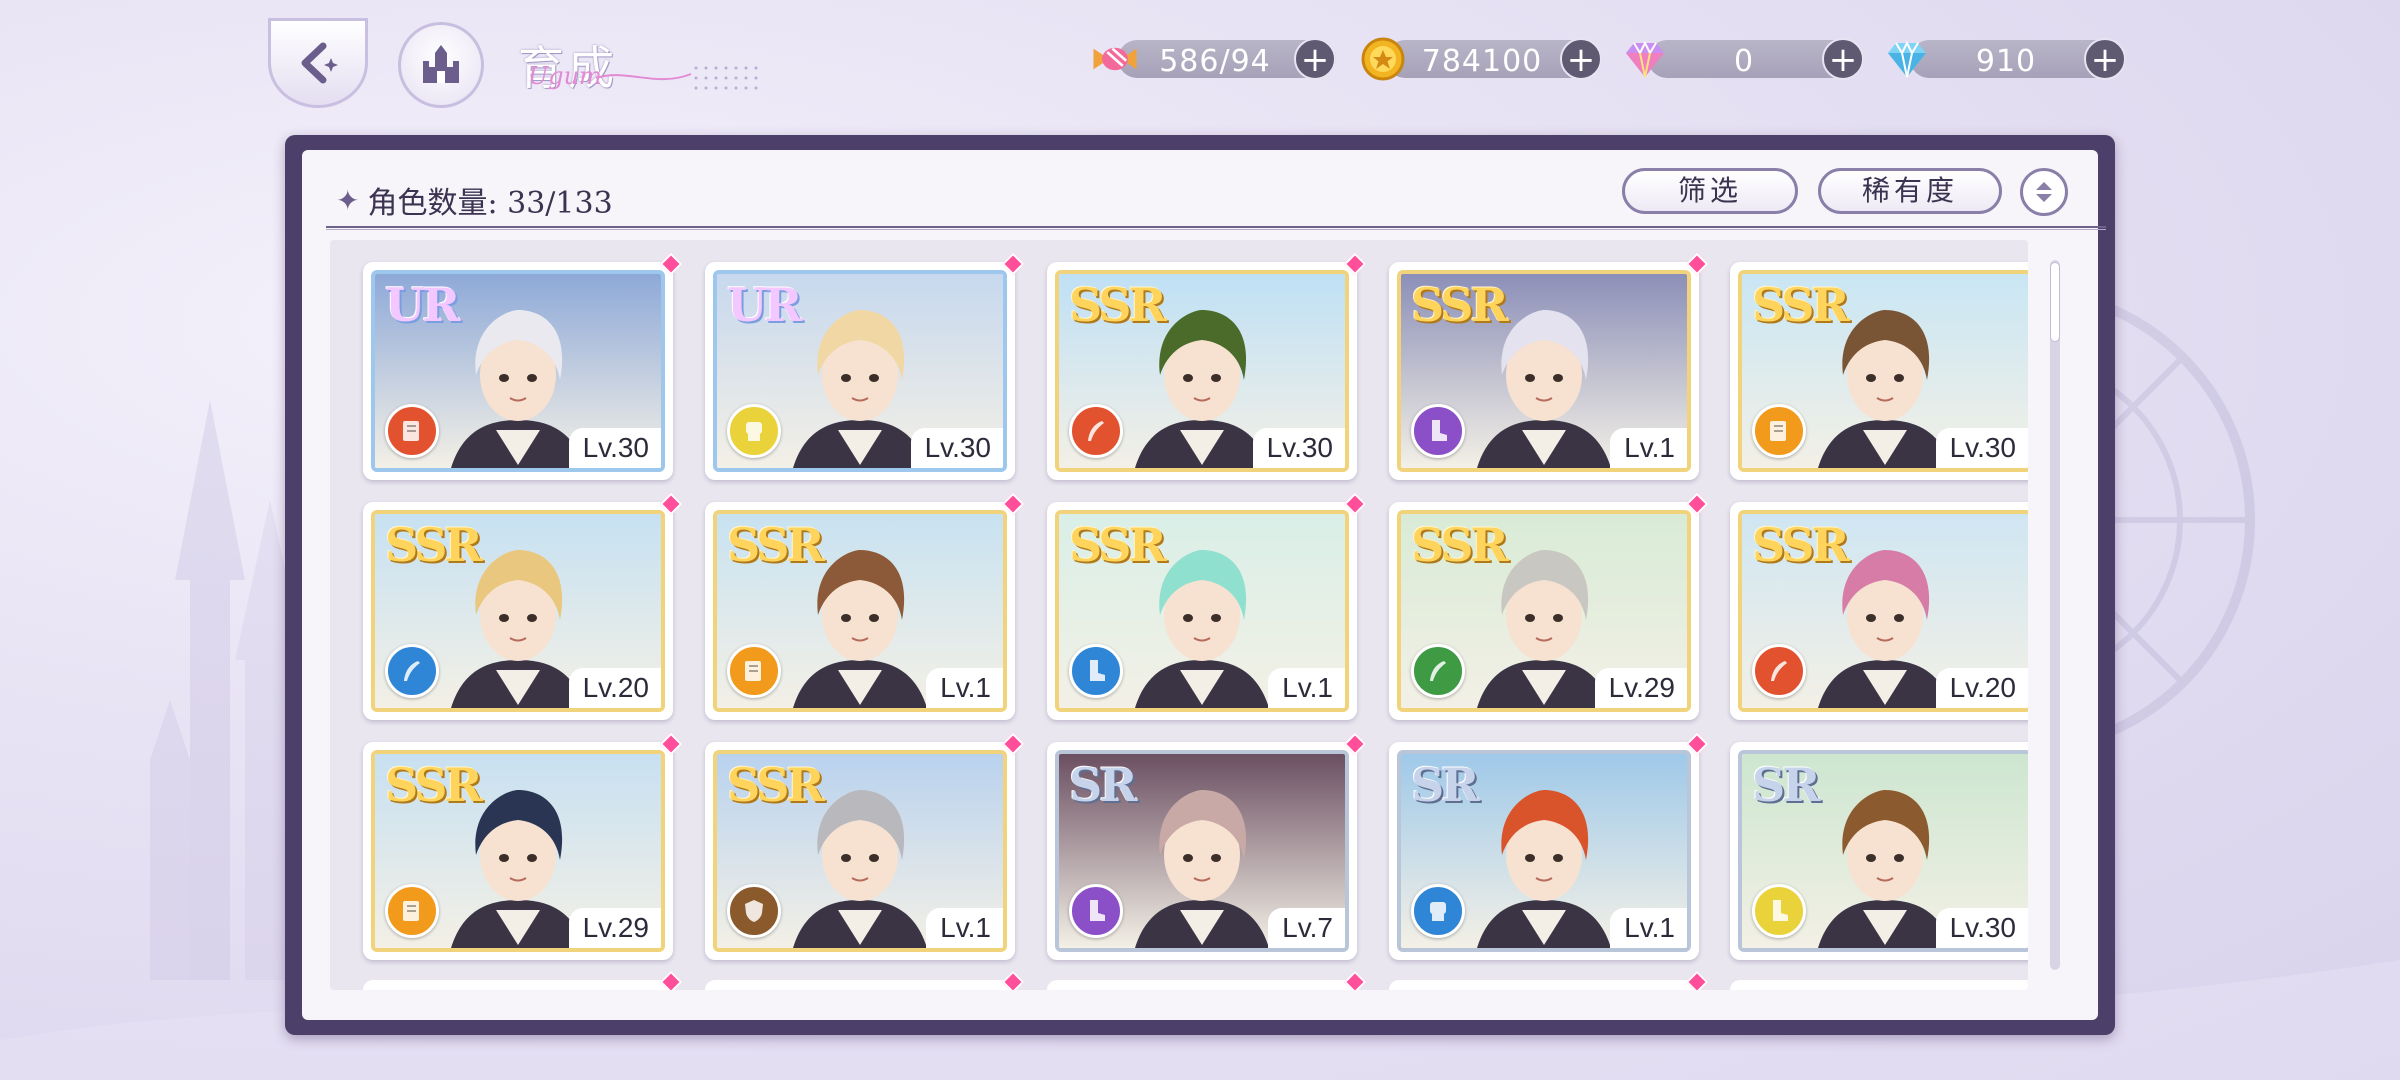 Image resolution: width=2400 pixels, height=1080 pixels. Describe the element at coordinates (1216, 228) in the screenshot. I see `header-divider` at that location.